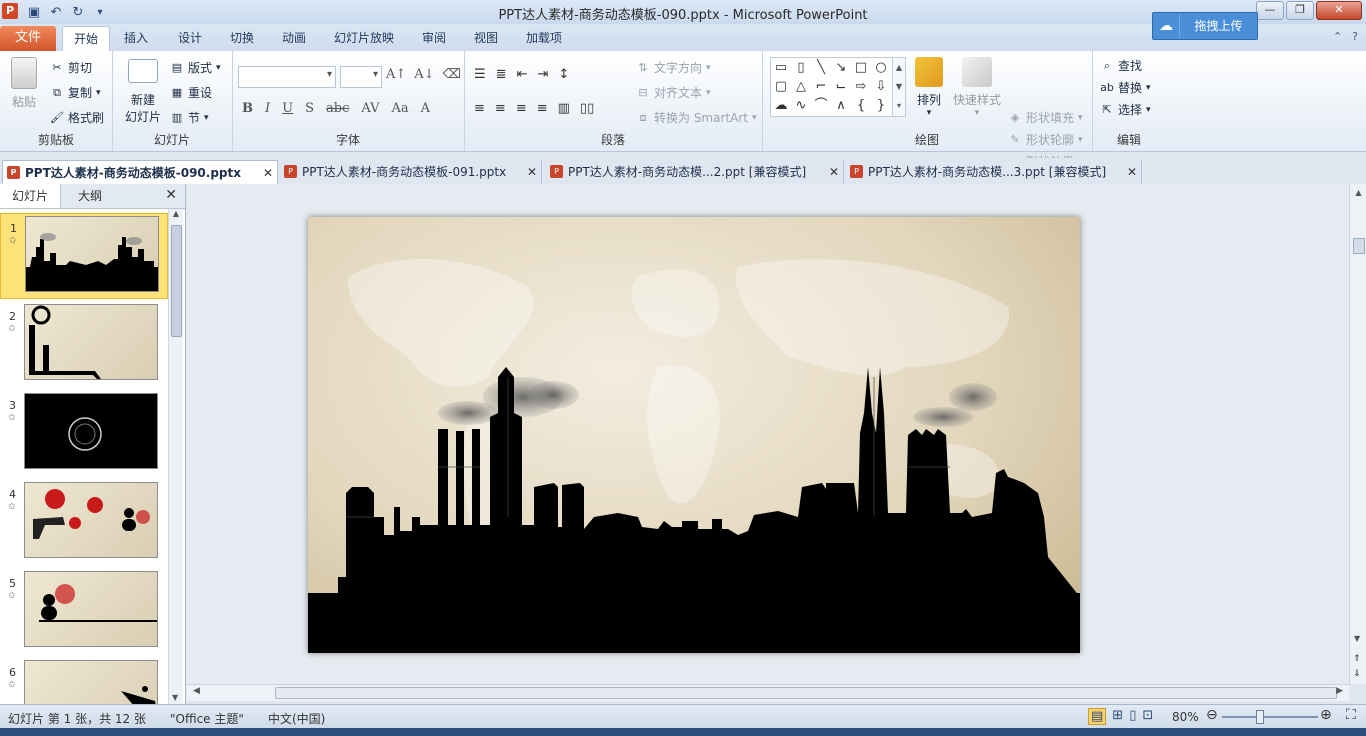 This screenshot has width=1366, height=736. What do you see at coordinates (781, 86) in the screenshot?
I see `rounded-rect-icon: ▢` at bounding box center [781, 86].